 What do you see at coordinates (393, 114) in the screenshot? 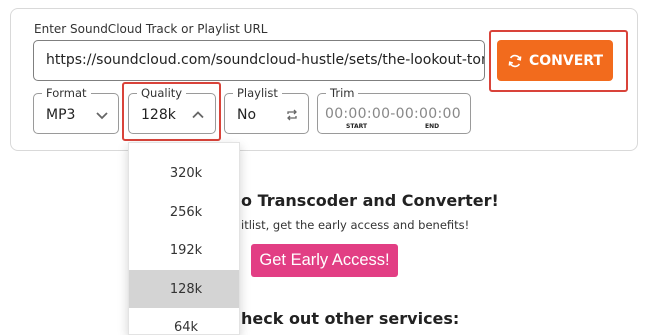
I see `trim-time-value: 00:00:00-00:00:00` at bounding box center [393, 114].